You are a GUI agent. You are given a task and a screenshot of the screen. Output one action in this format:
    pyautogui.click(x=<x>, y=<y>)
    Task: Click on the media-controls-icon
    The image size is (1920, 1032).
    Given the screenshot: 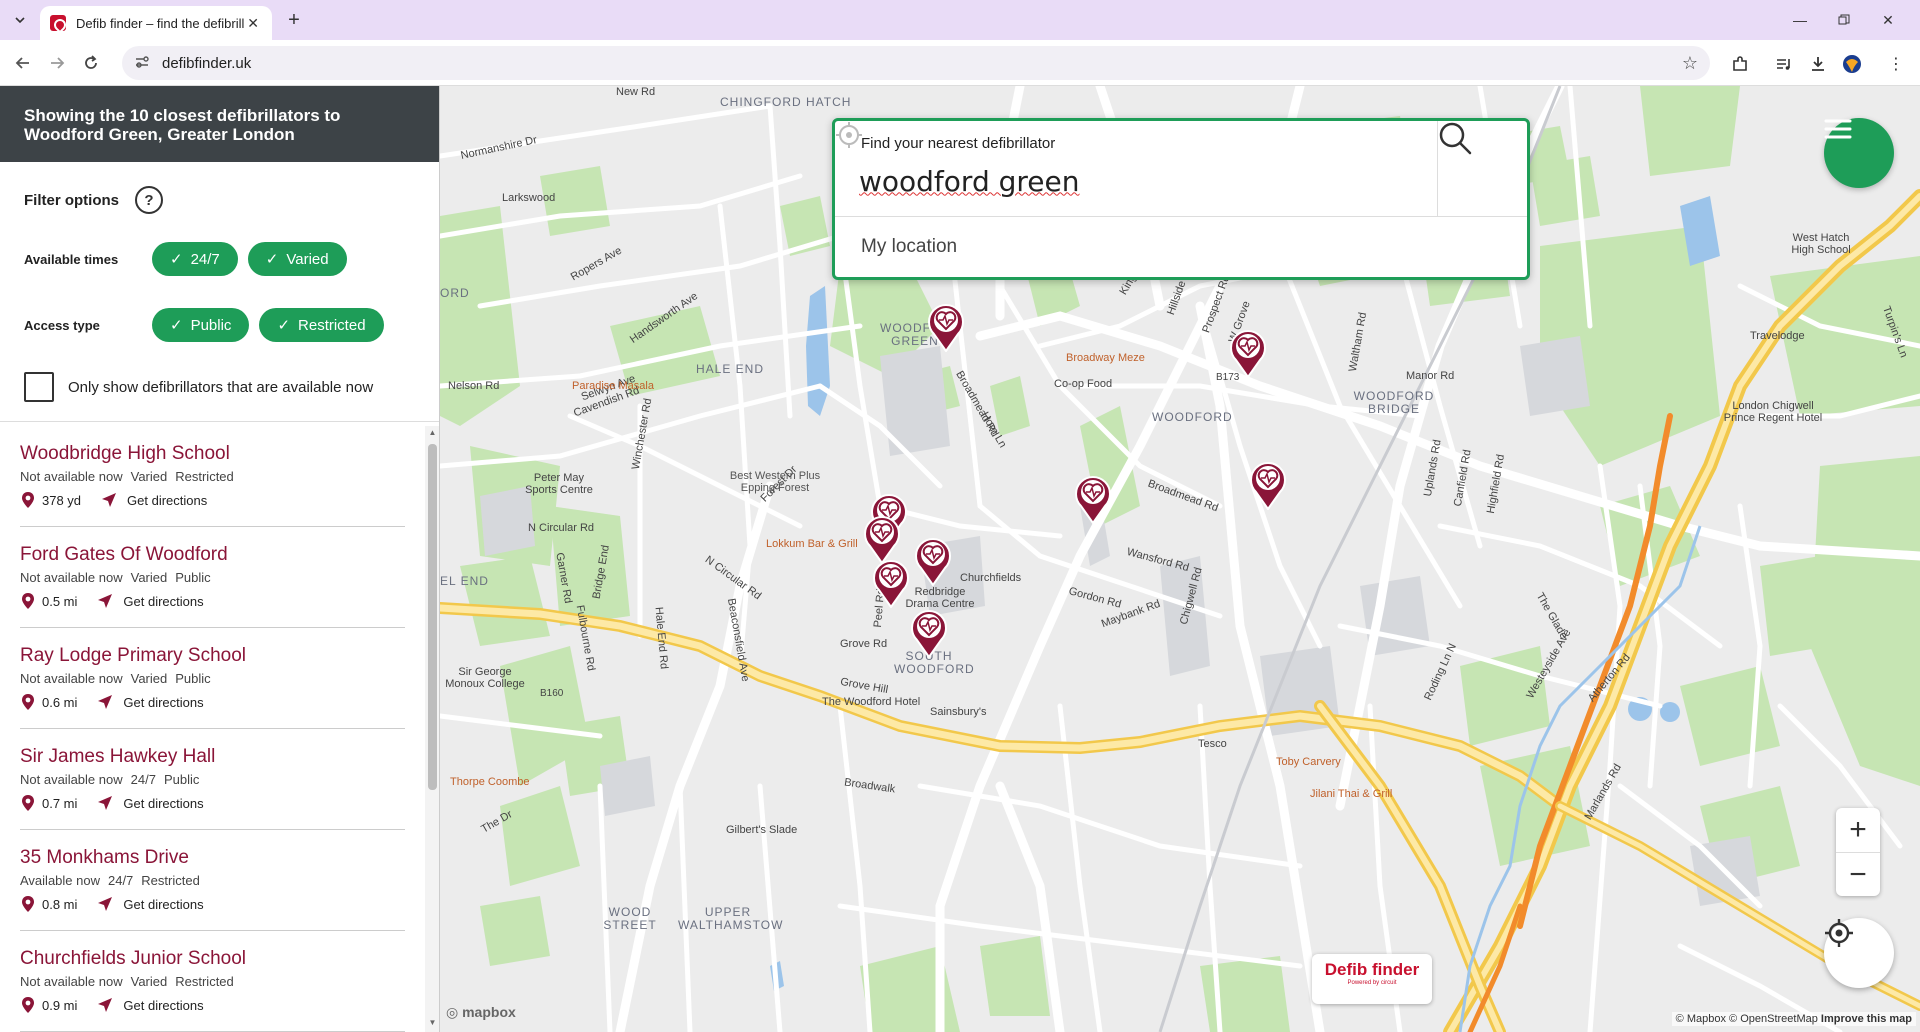 What is the action you would take?
    pyautogui.click(x=1784, y=64)
    